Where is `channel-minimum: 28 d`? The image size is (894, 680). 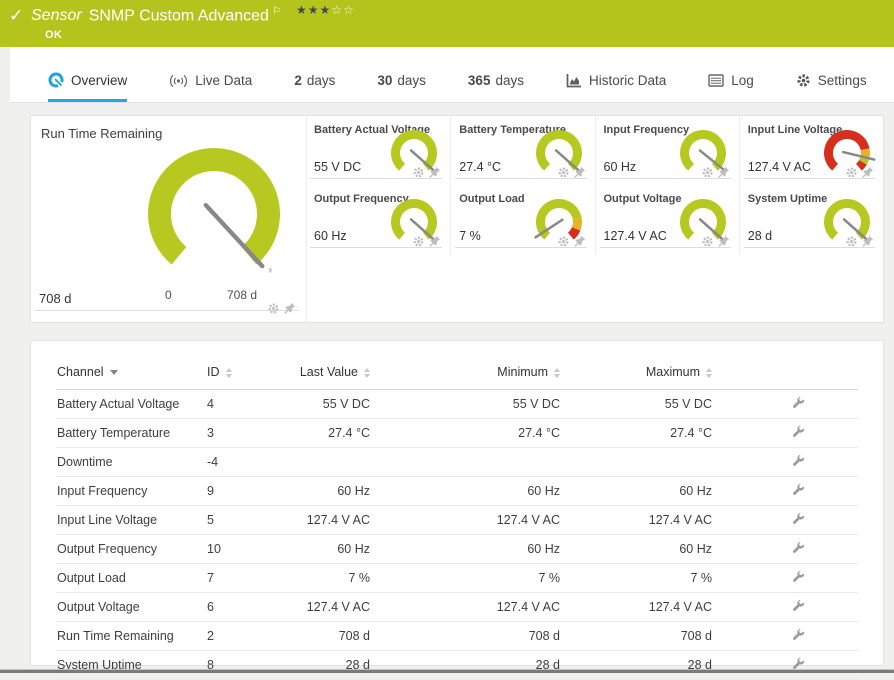 channel-minimum: 28 d is located at coordinates (466, 665).